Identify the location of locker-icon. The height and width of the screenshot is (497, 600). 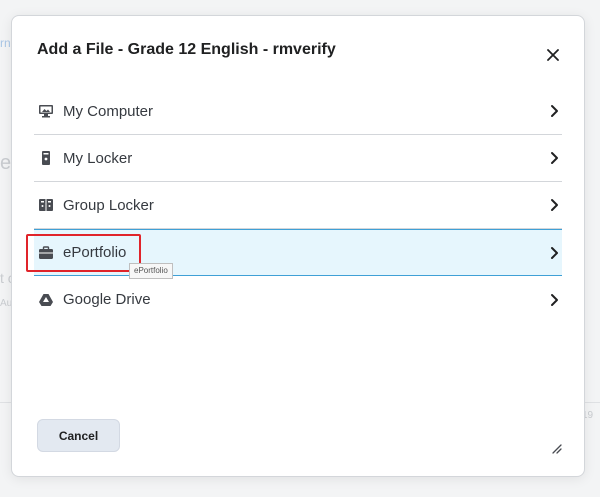
(46, 158).